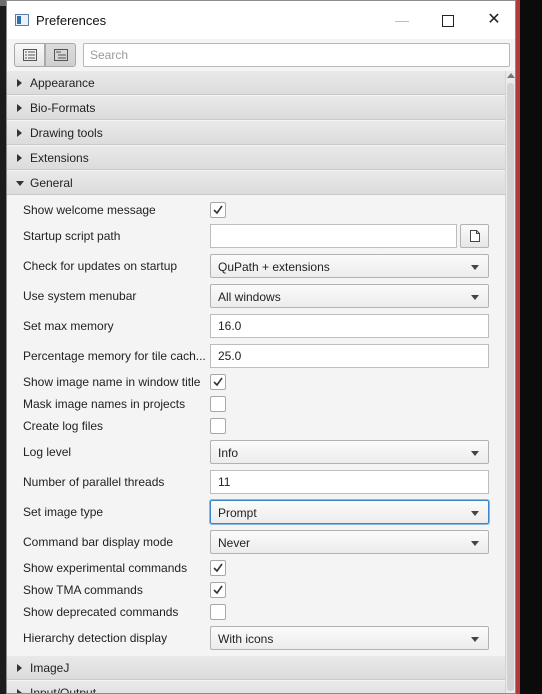 The image size is (542, 694). I want to click on tma-checkbox, so click(218, 590).